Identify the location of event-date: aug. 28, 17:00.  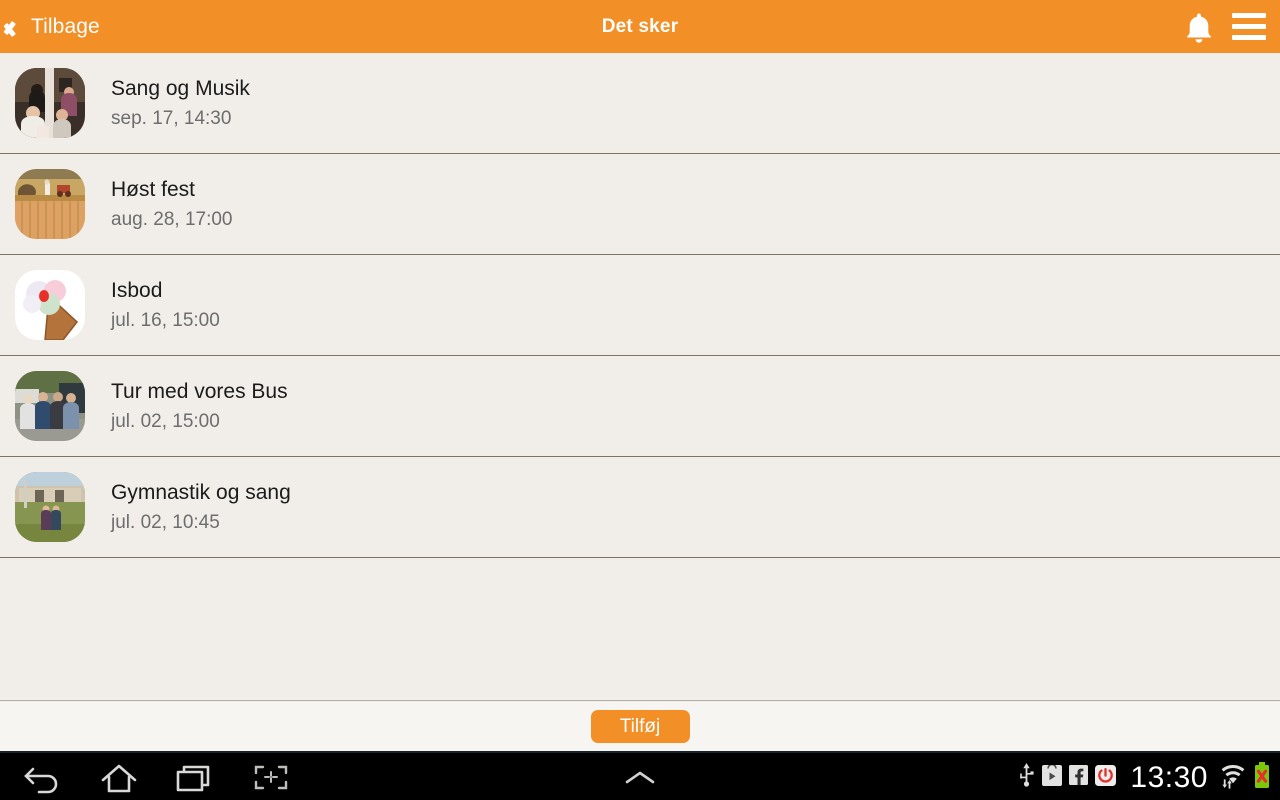
(172, 219).